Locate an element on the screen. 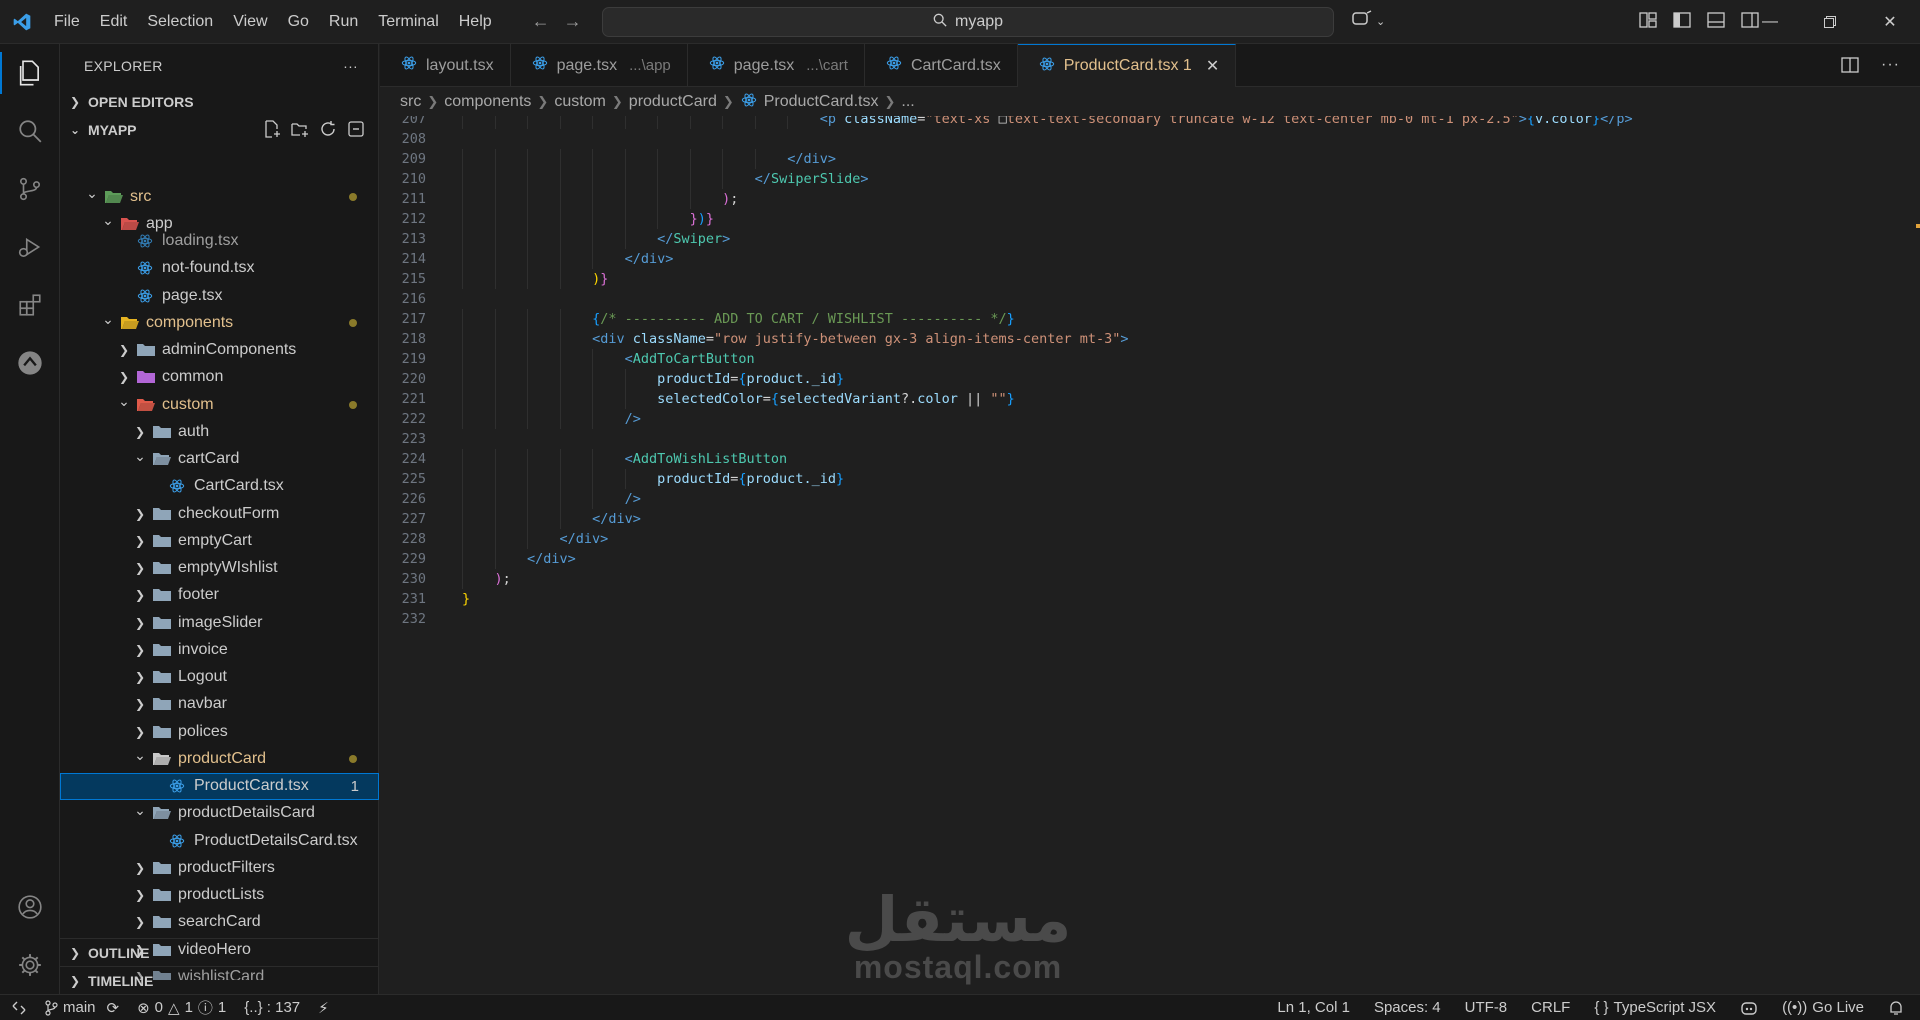  minimize-icon: — is located at coordinates (1770, 22).